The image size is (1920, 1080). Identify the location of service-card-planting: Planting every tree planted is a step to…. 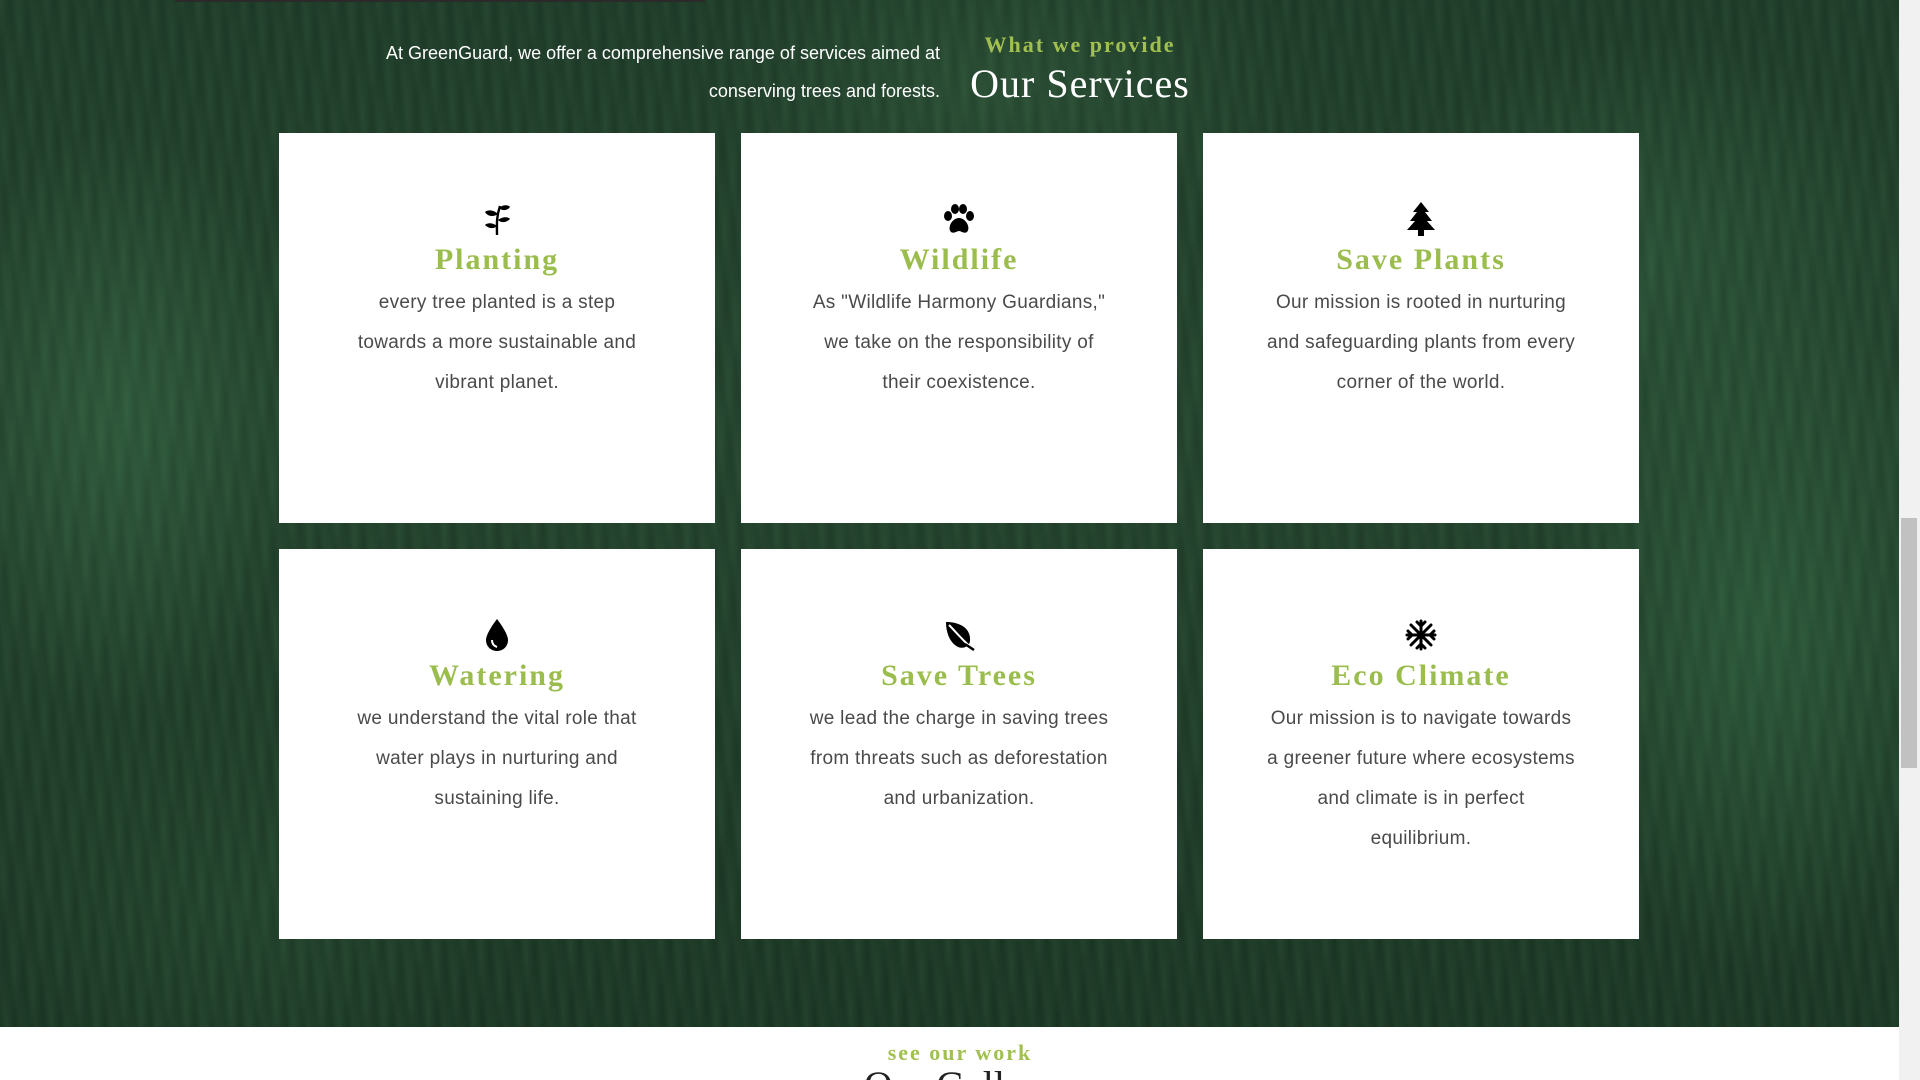
(497, 328).